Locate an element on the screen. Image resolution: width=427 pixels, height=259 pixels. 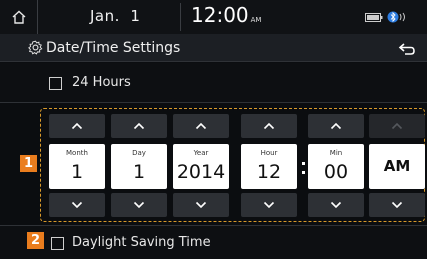
min-value: 00 is located at coordinates (336, 172).